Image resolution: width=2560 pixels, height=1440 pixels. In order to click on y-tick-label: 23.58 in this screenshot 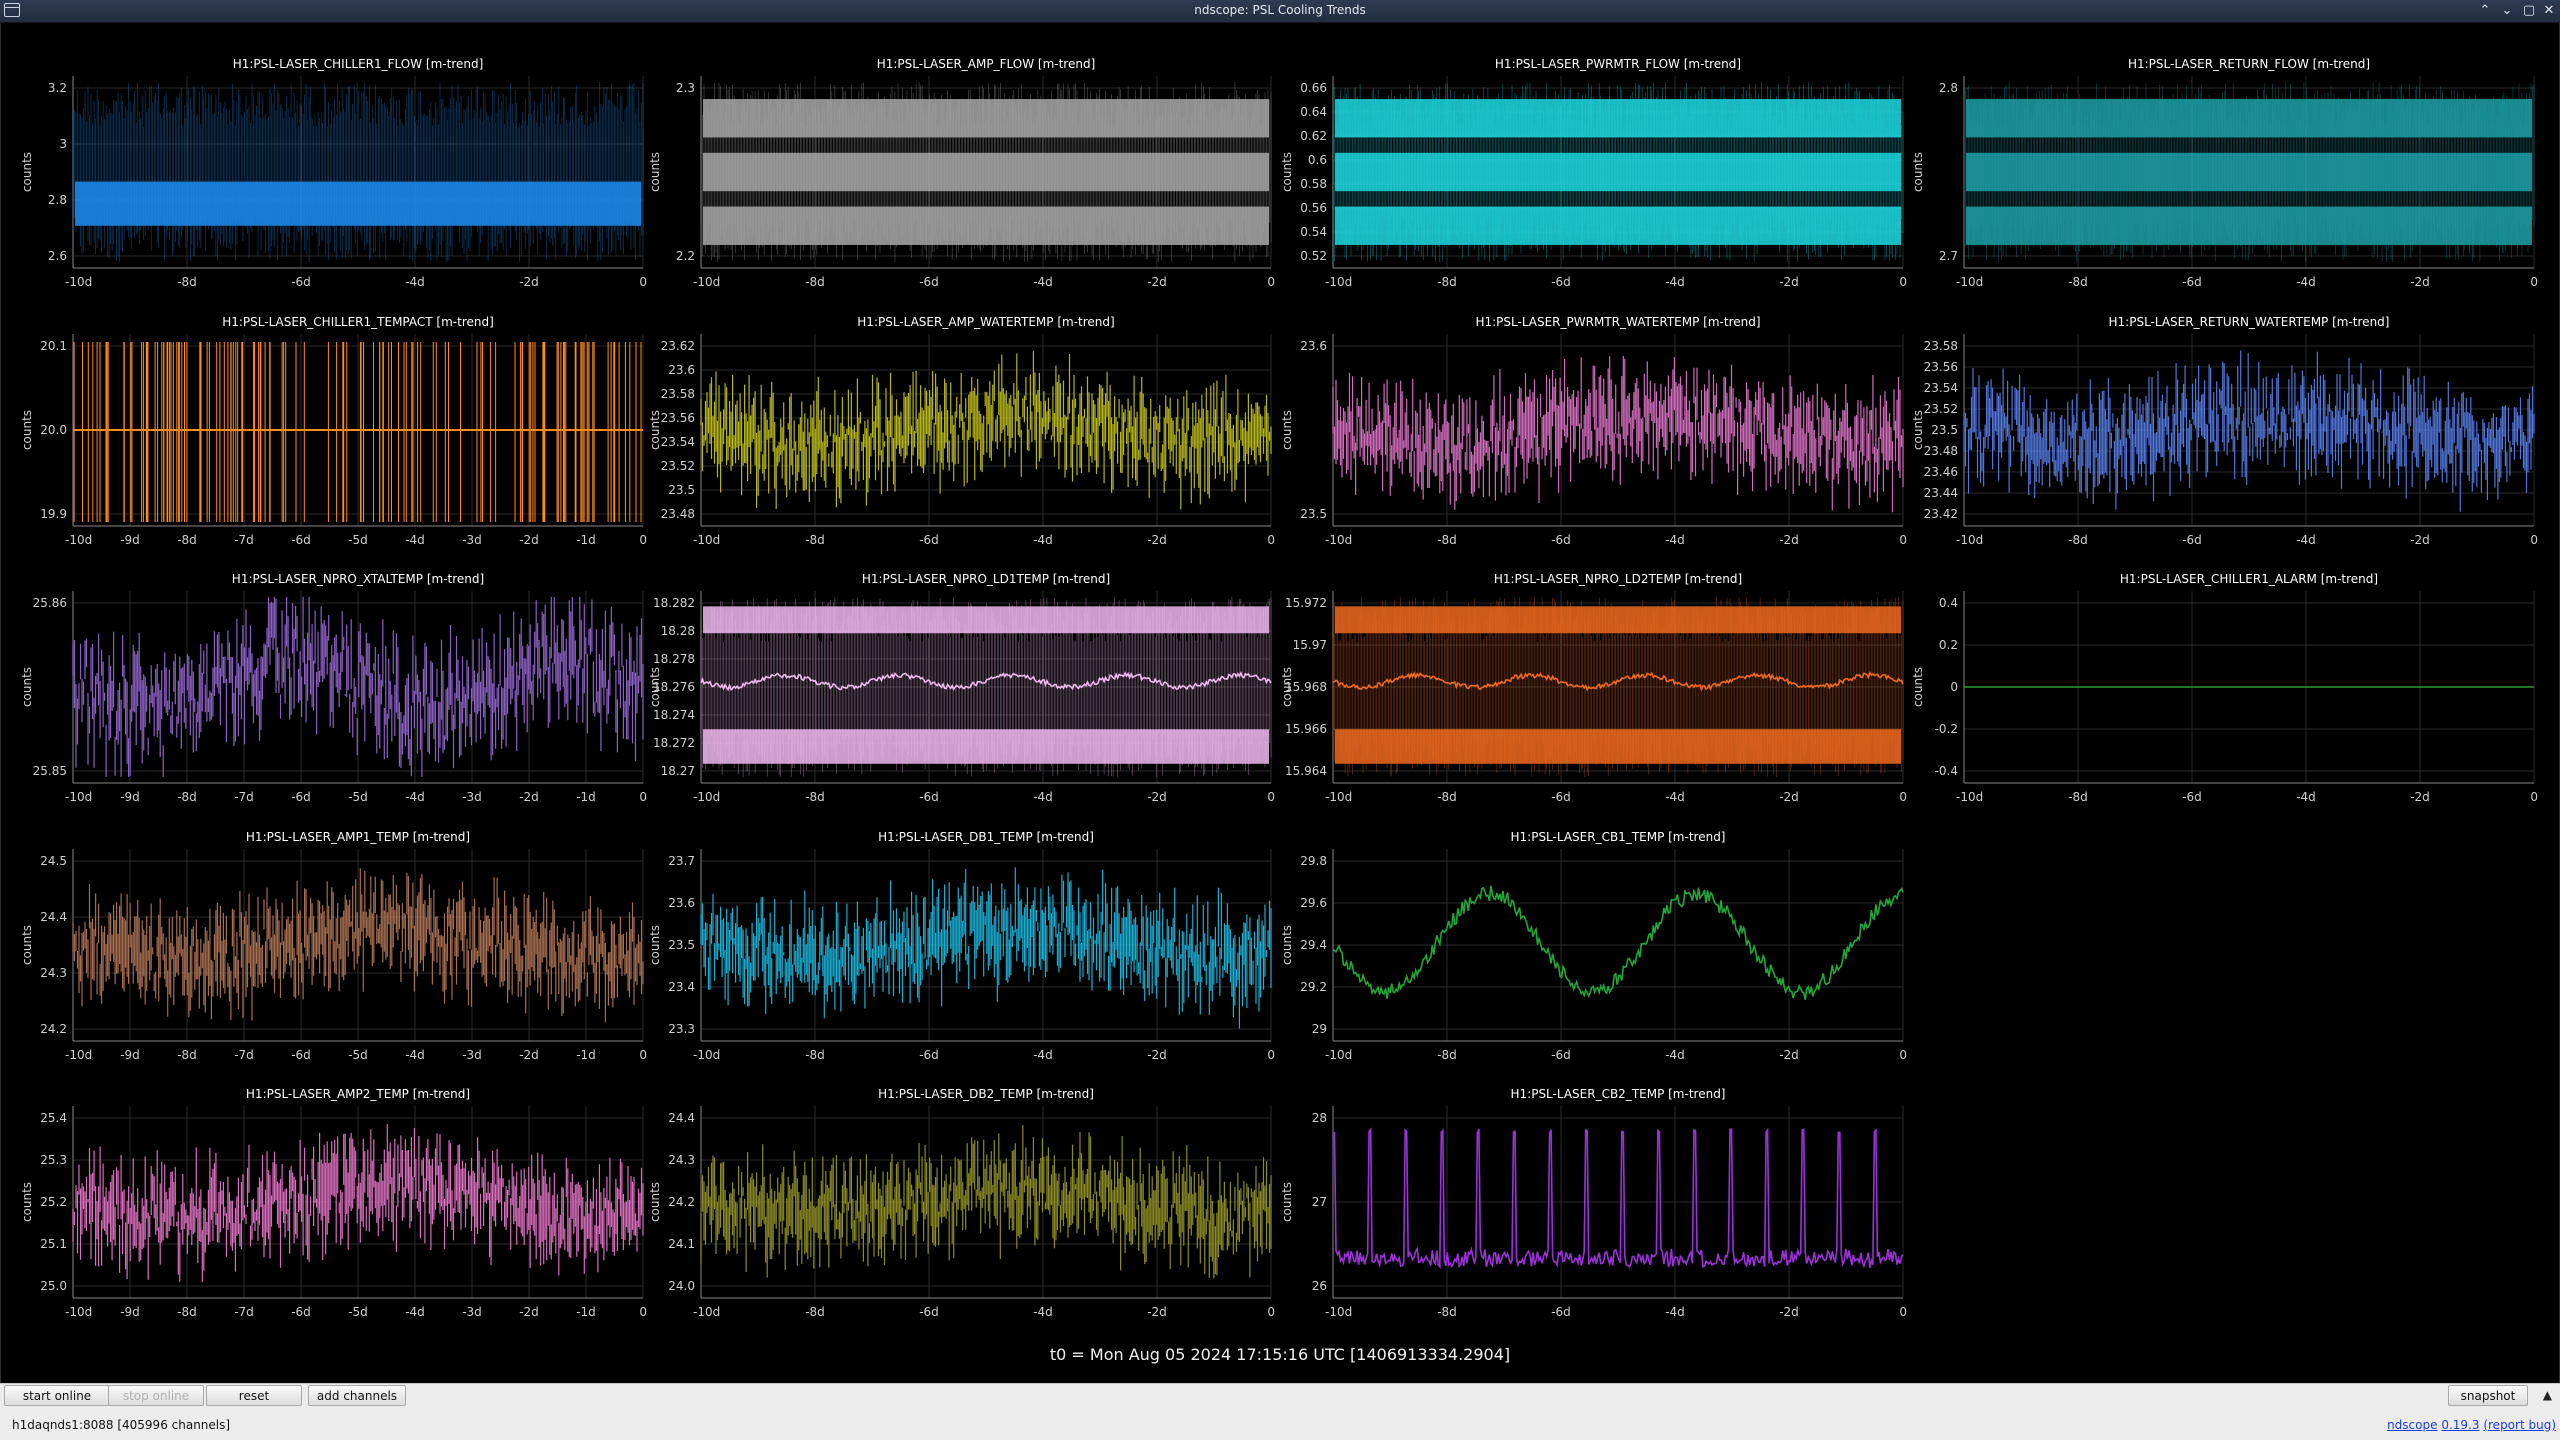, I will do `click(1941, 346)`.